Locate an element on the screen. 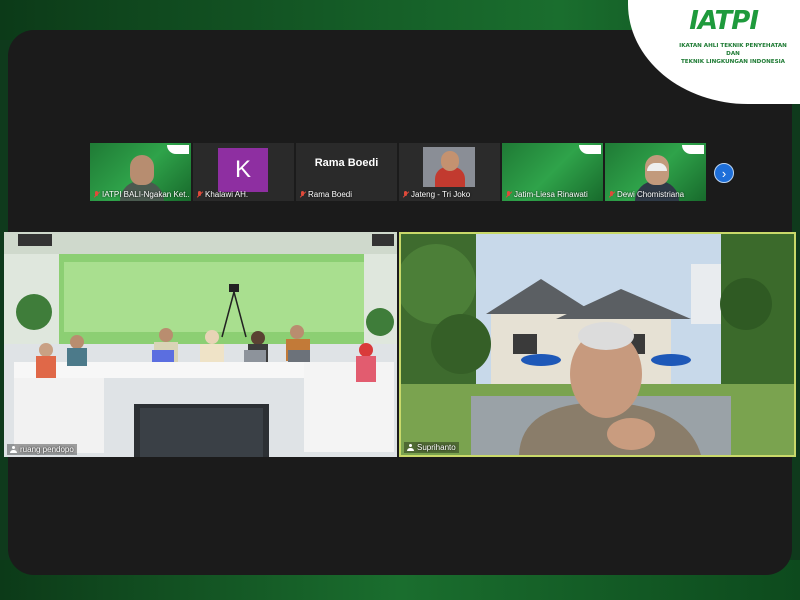 This screenshot has width=800, height=600. name-card: Rama Boedi is located at coordinates (346, 163).